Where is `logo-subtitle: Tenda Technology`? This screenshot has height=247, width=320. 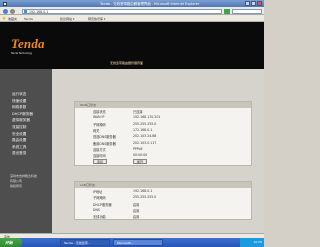 logo-subtitle: Tenda Technology is located at coordinates (22, 53).